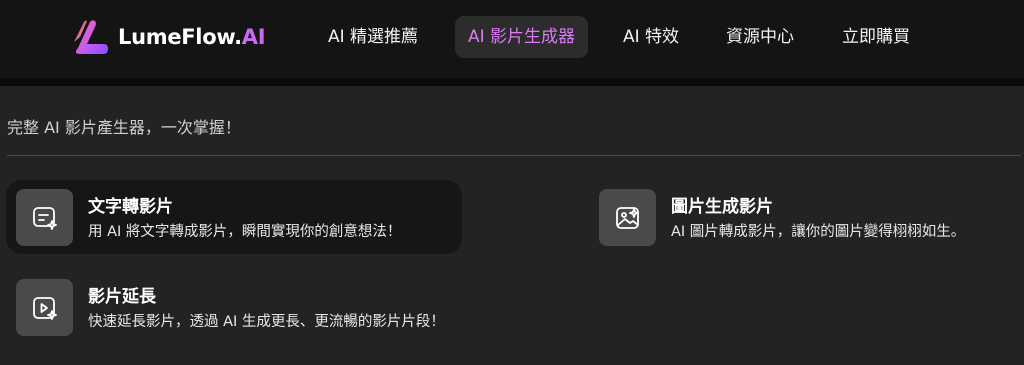 The height and width of the screenshot is (365, 1024). I want to click on brand-name: LumeFlow.AI, so click(192, 37).